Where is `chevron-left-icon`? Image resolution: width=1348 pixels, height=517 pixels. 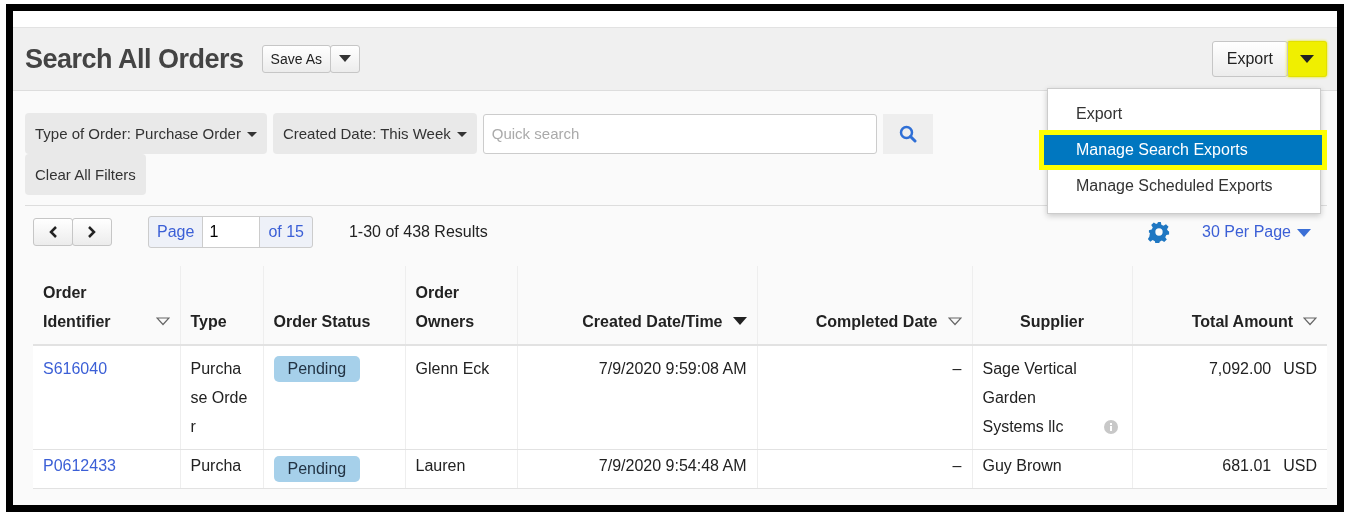
chevron-left-icon is located at coordinates (53, 232).